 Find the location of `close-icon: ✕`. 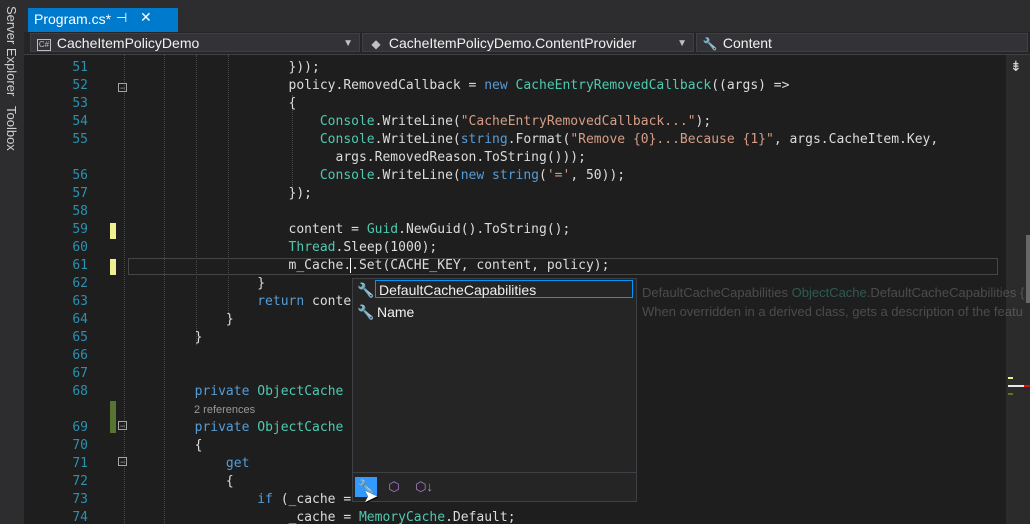

close-icon: ✕ is located at coordinates (146, 17).